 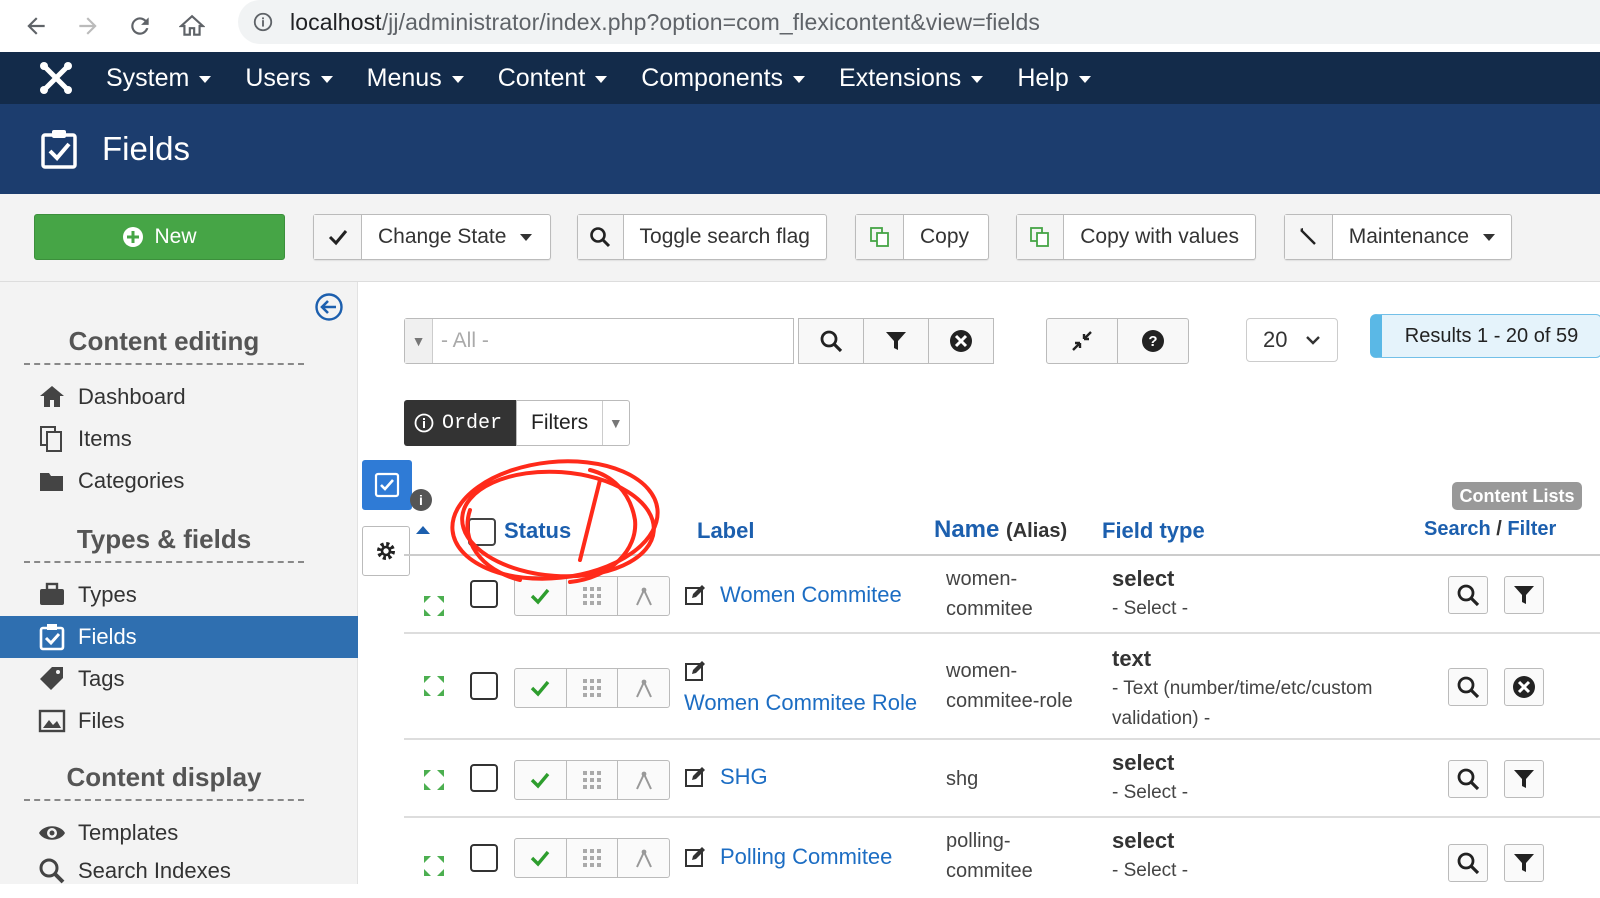 I want to click on copy-button: Copy, so click(x=922, y=237).